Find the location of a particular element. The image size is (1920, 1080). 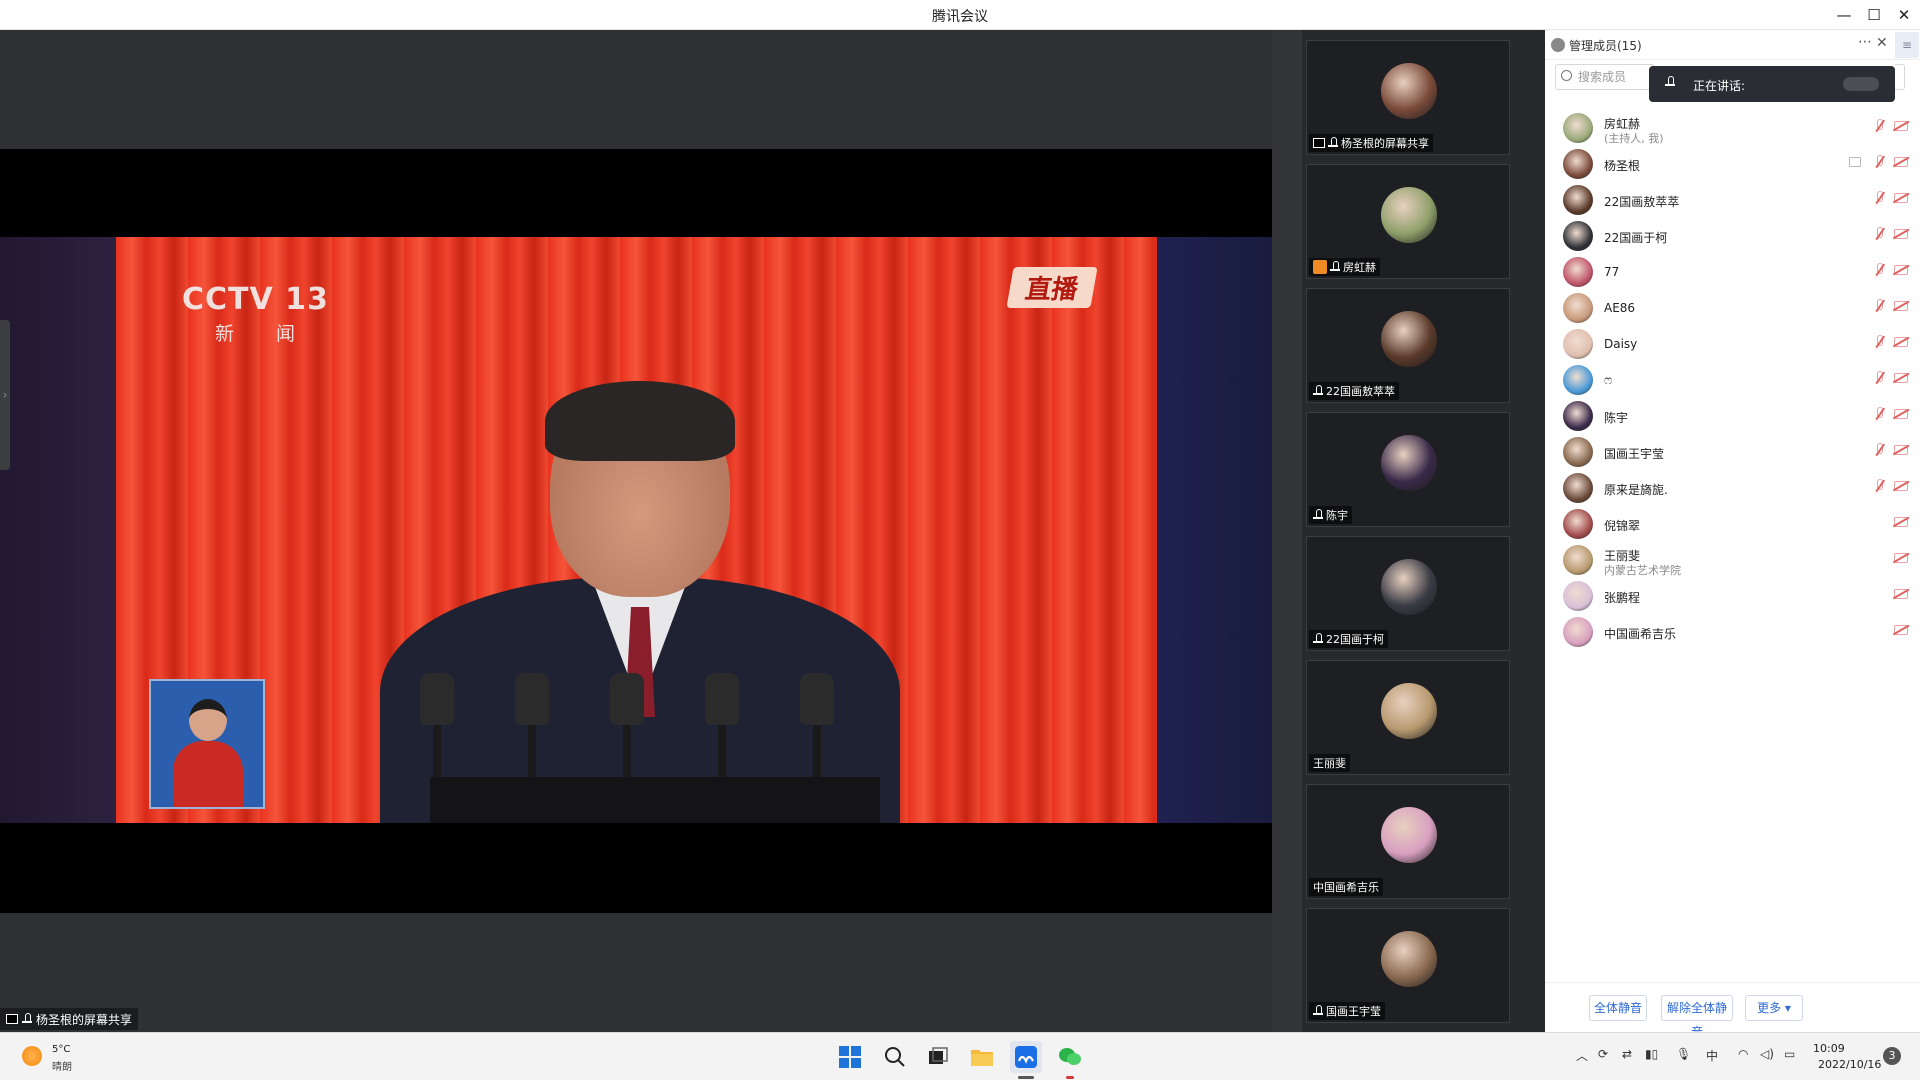

volume-icon: ◁) is located at coordinates (1767, 1054).